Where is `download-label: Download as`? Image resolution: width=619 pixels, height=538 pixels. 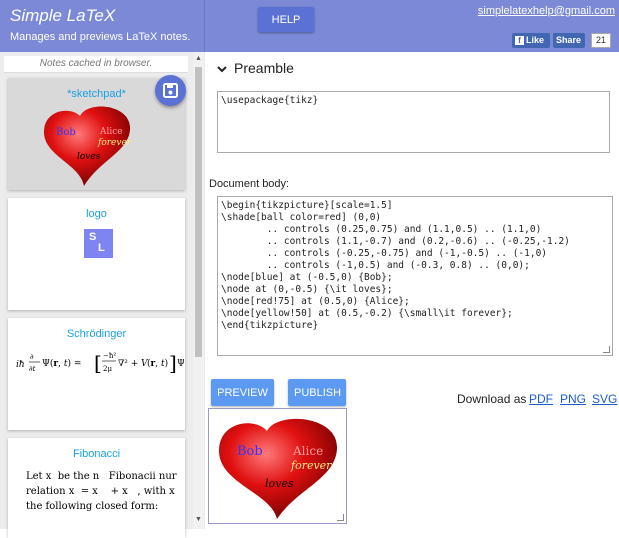 download-label: Download as is located at coordinates (492, 399).